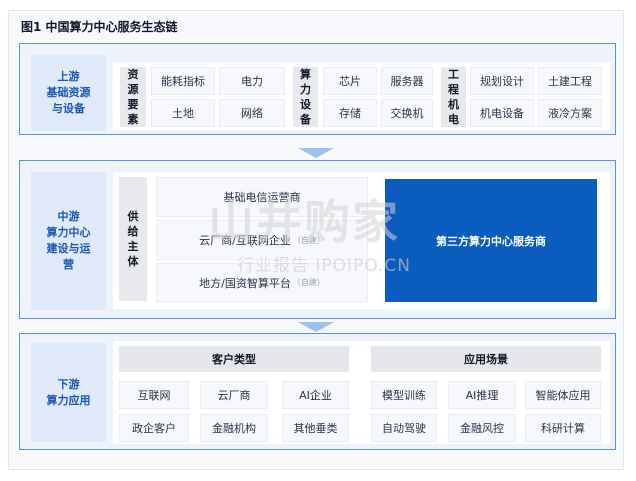 The width and height of the screenshot is (636, 481). What do you see at coordinates (68, 400) in the screenshot?
I see `downstream-label-line2: 算力应用` at bounding box center [68, 400].